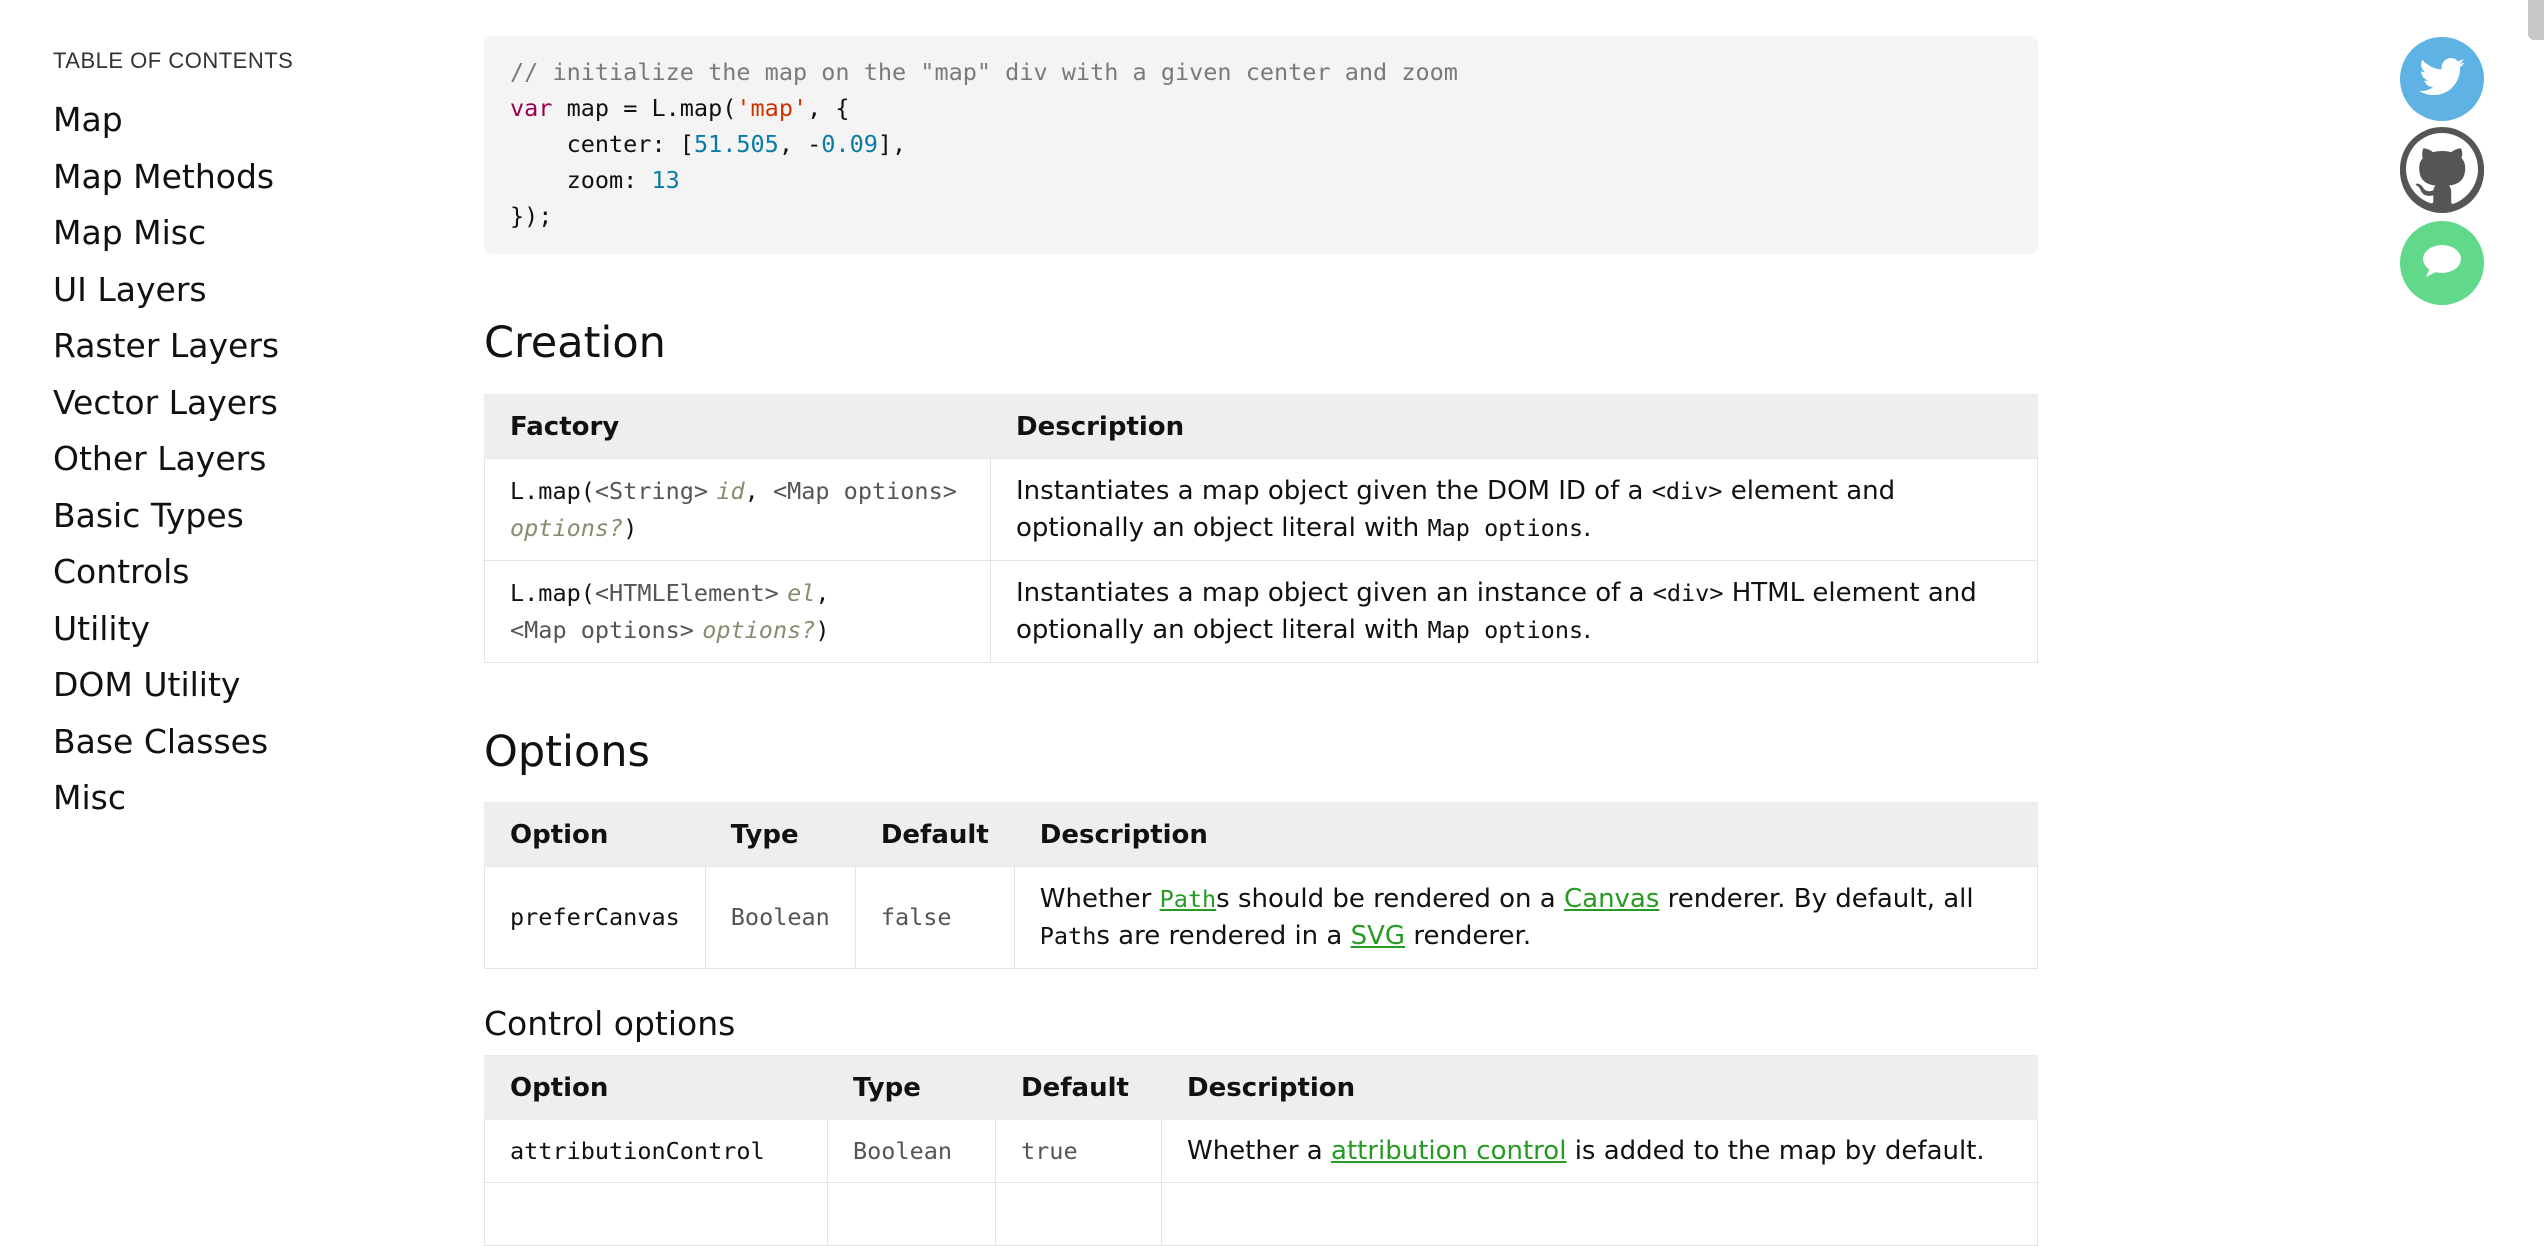 Image resolution: width=2544 pixels, height=1246 pixels. I want to click on description-text: s are rendered in a, so click(1223, 935).